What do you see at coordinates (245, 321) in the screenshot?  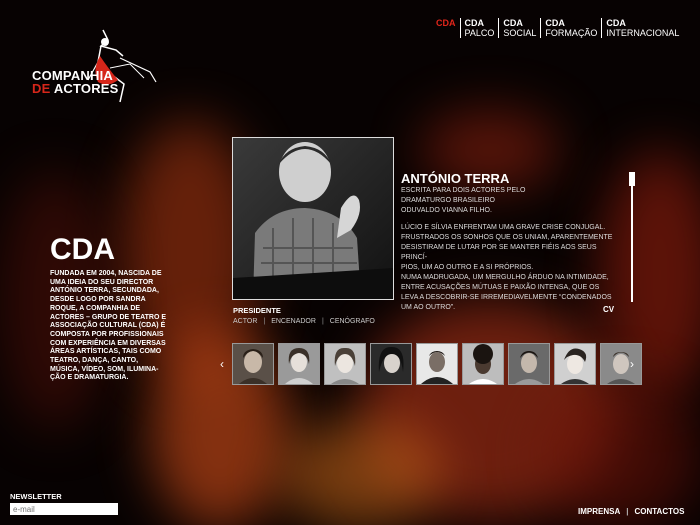 I see `role-item: ACTOR` at bounding box center [245, 321].